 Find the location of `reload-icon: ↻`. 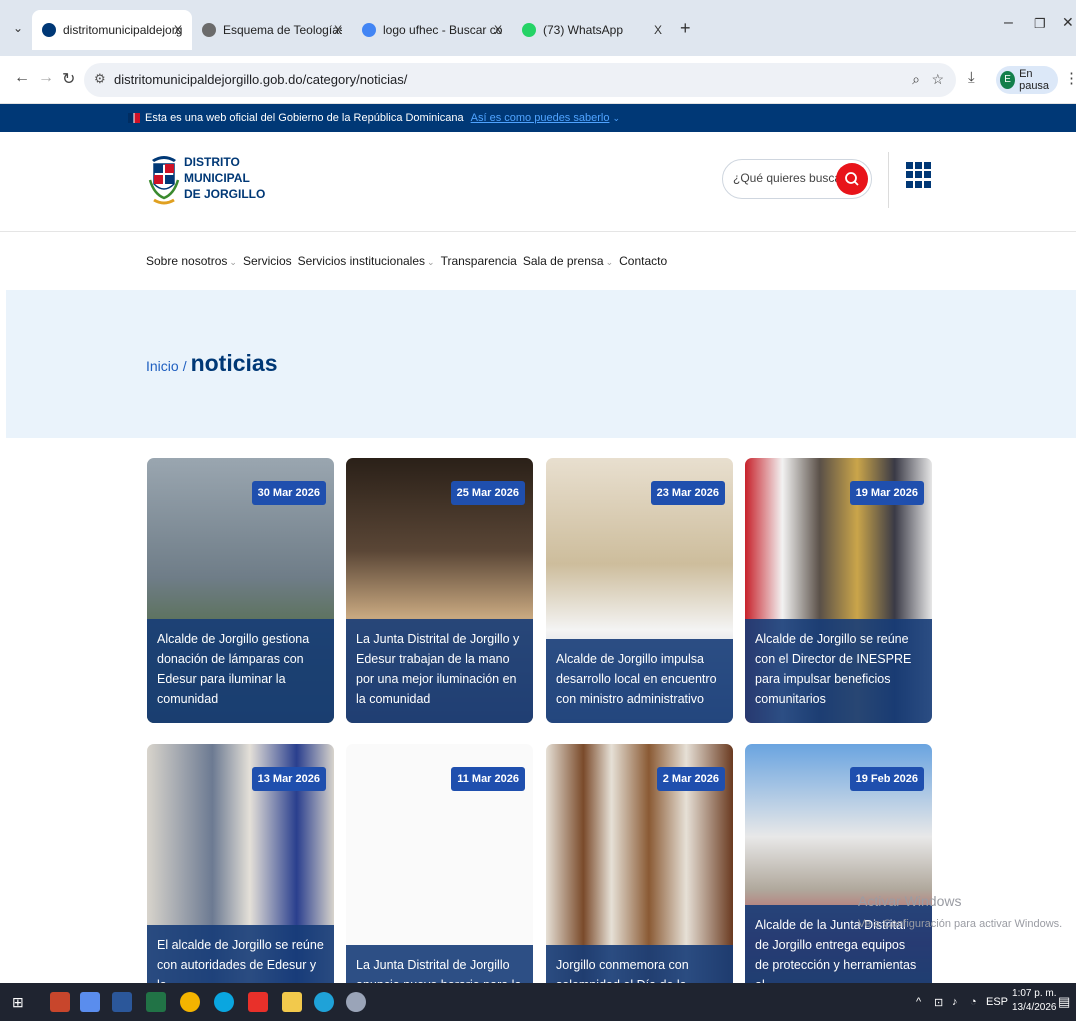

reload-icon: ↻ is located at coordinates (68, 79).